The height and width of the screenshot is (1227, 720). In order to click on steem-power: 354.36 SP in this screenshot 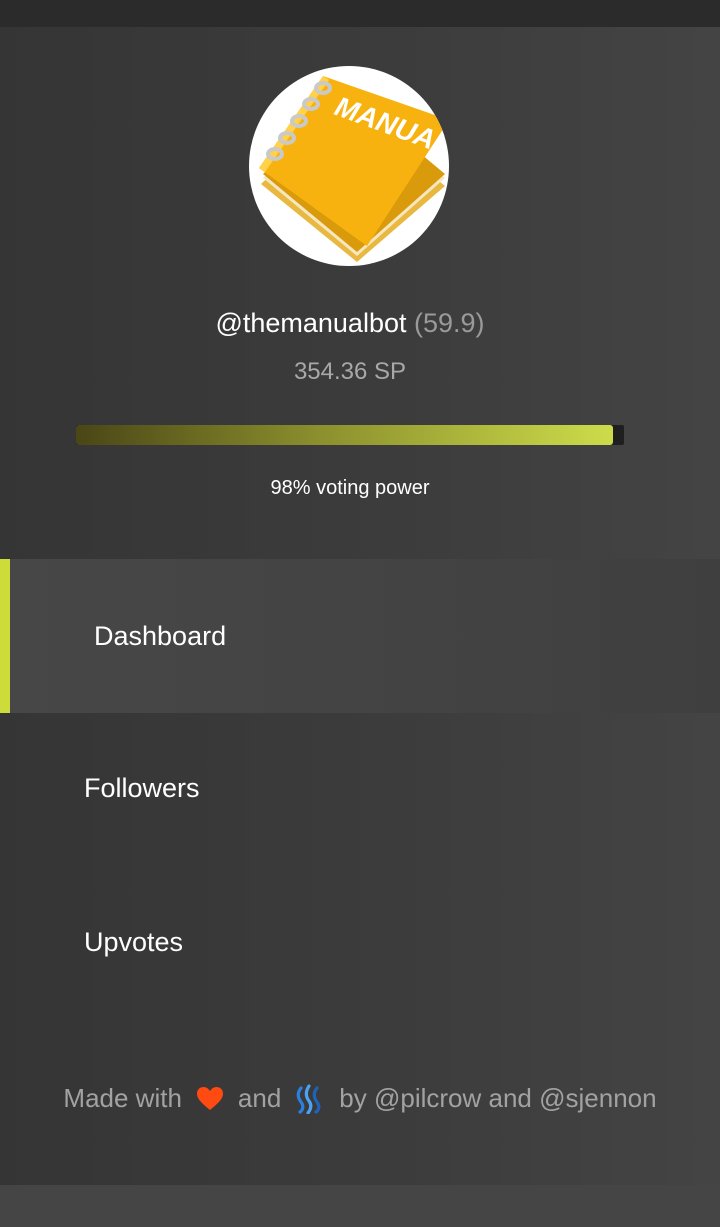, I will do `click(350, 371)`.